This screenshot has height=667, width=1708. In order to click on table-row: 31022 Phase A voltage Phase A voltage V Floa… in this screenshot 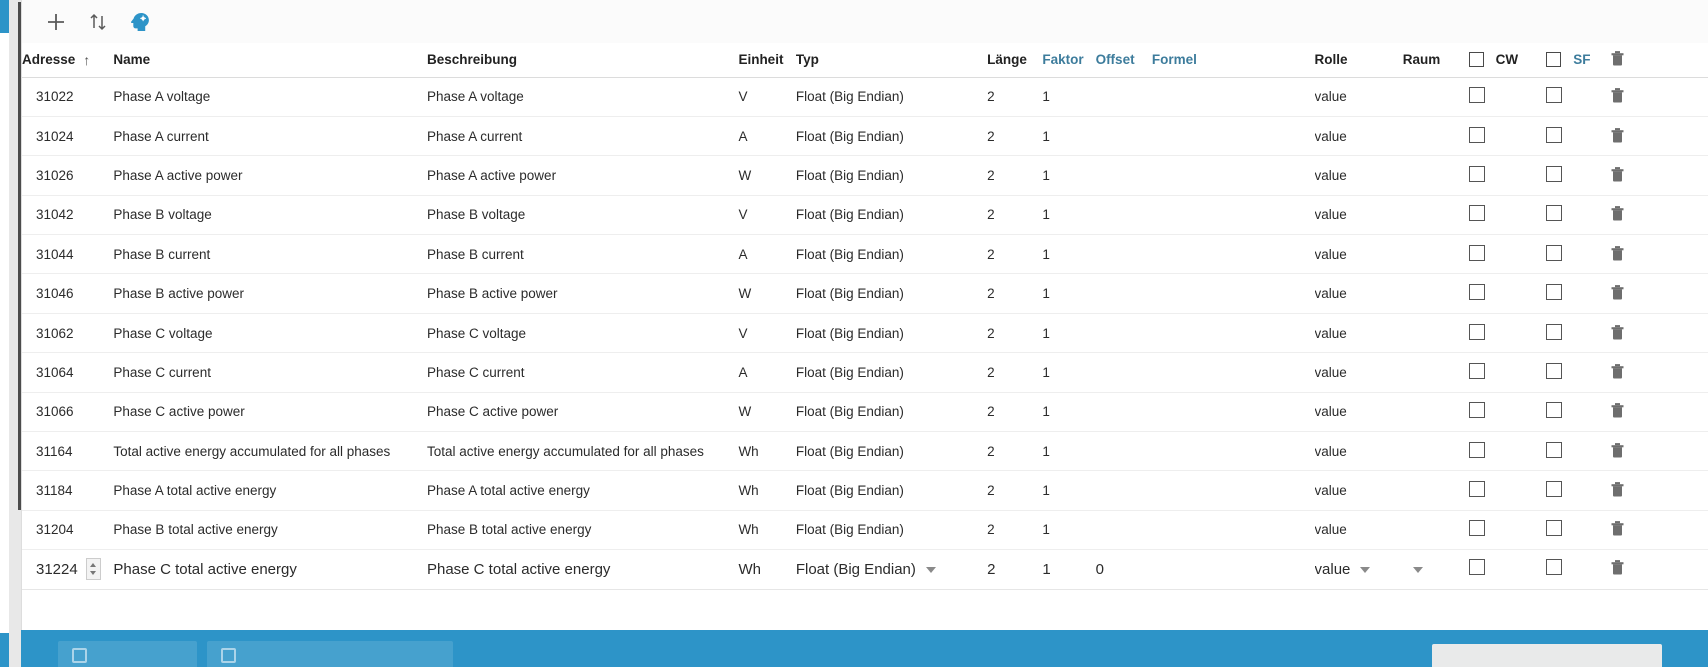, I will do `click(865, 97)`.